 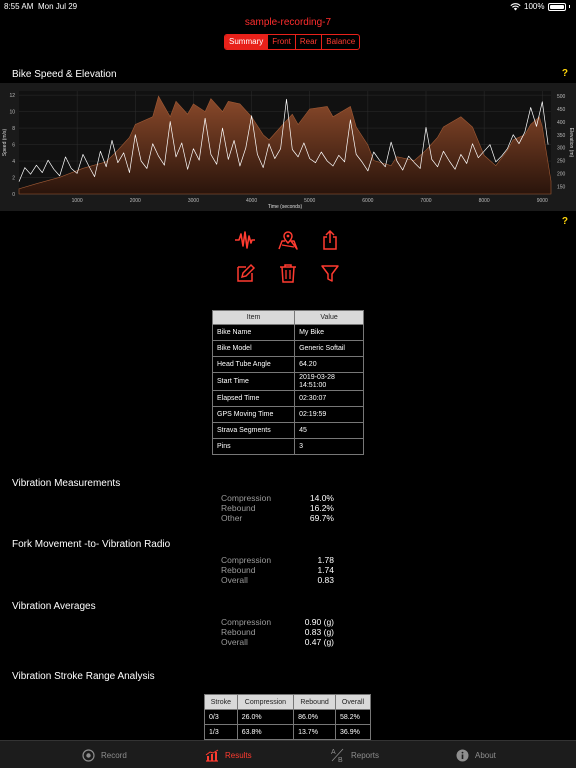 What do you see at coordinates (287, 332) in the screenshot?
I see `table-row: Bike Name My Bike` at bounding box center [287, 332].